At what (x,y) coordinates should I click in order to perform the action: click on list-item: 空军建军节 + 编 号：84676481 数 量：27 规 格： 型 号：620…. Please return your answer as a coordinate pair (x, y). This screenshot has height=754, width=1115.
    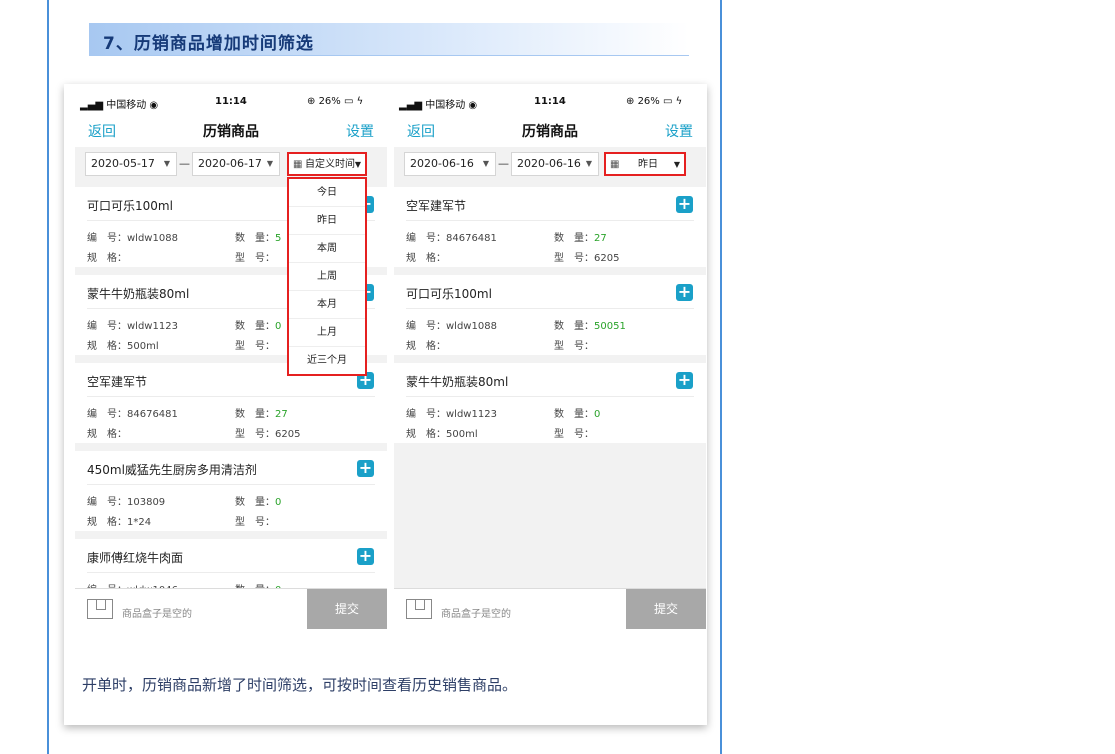
    Looking at the image, I should click on (550, 227).